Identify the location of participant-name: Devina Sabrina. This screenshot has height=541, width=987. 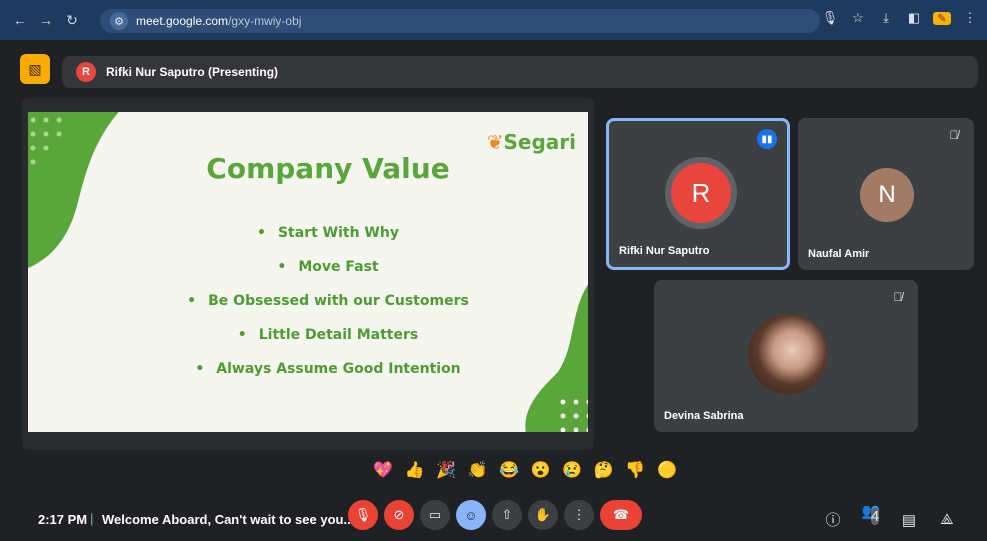
(704, 416).